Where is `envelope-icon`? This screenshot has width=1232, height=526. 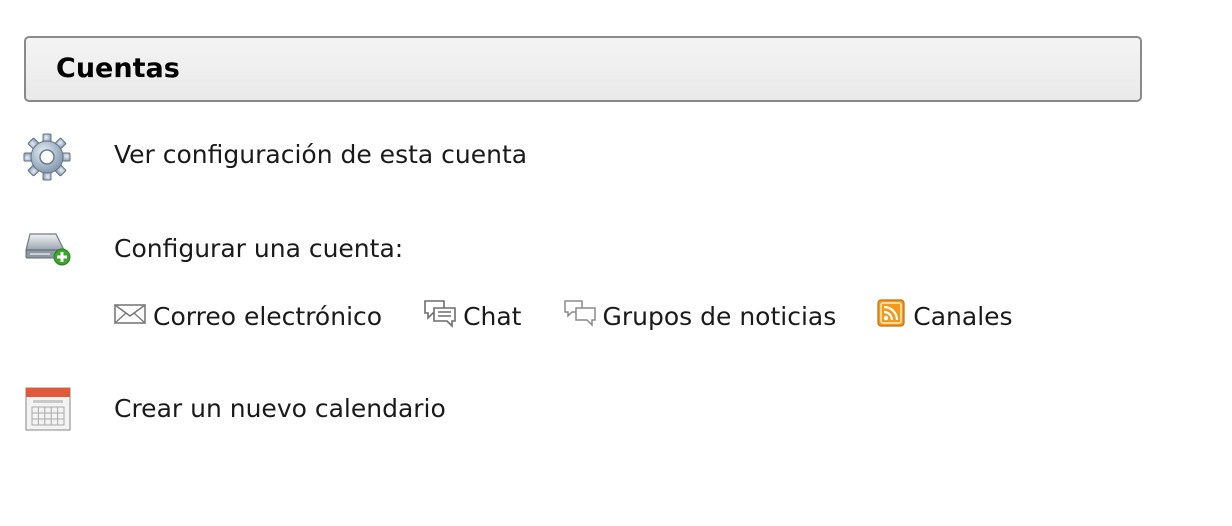
envelope-icon is located at coordinates (133, 316).